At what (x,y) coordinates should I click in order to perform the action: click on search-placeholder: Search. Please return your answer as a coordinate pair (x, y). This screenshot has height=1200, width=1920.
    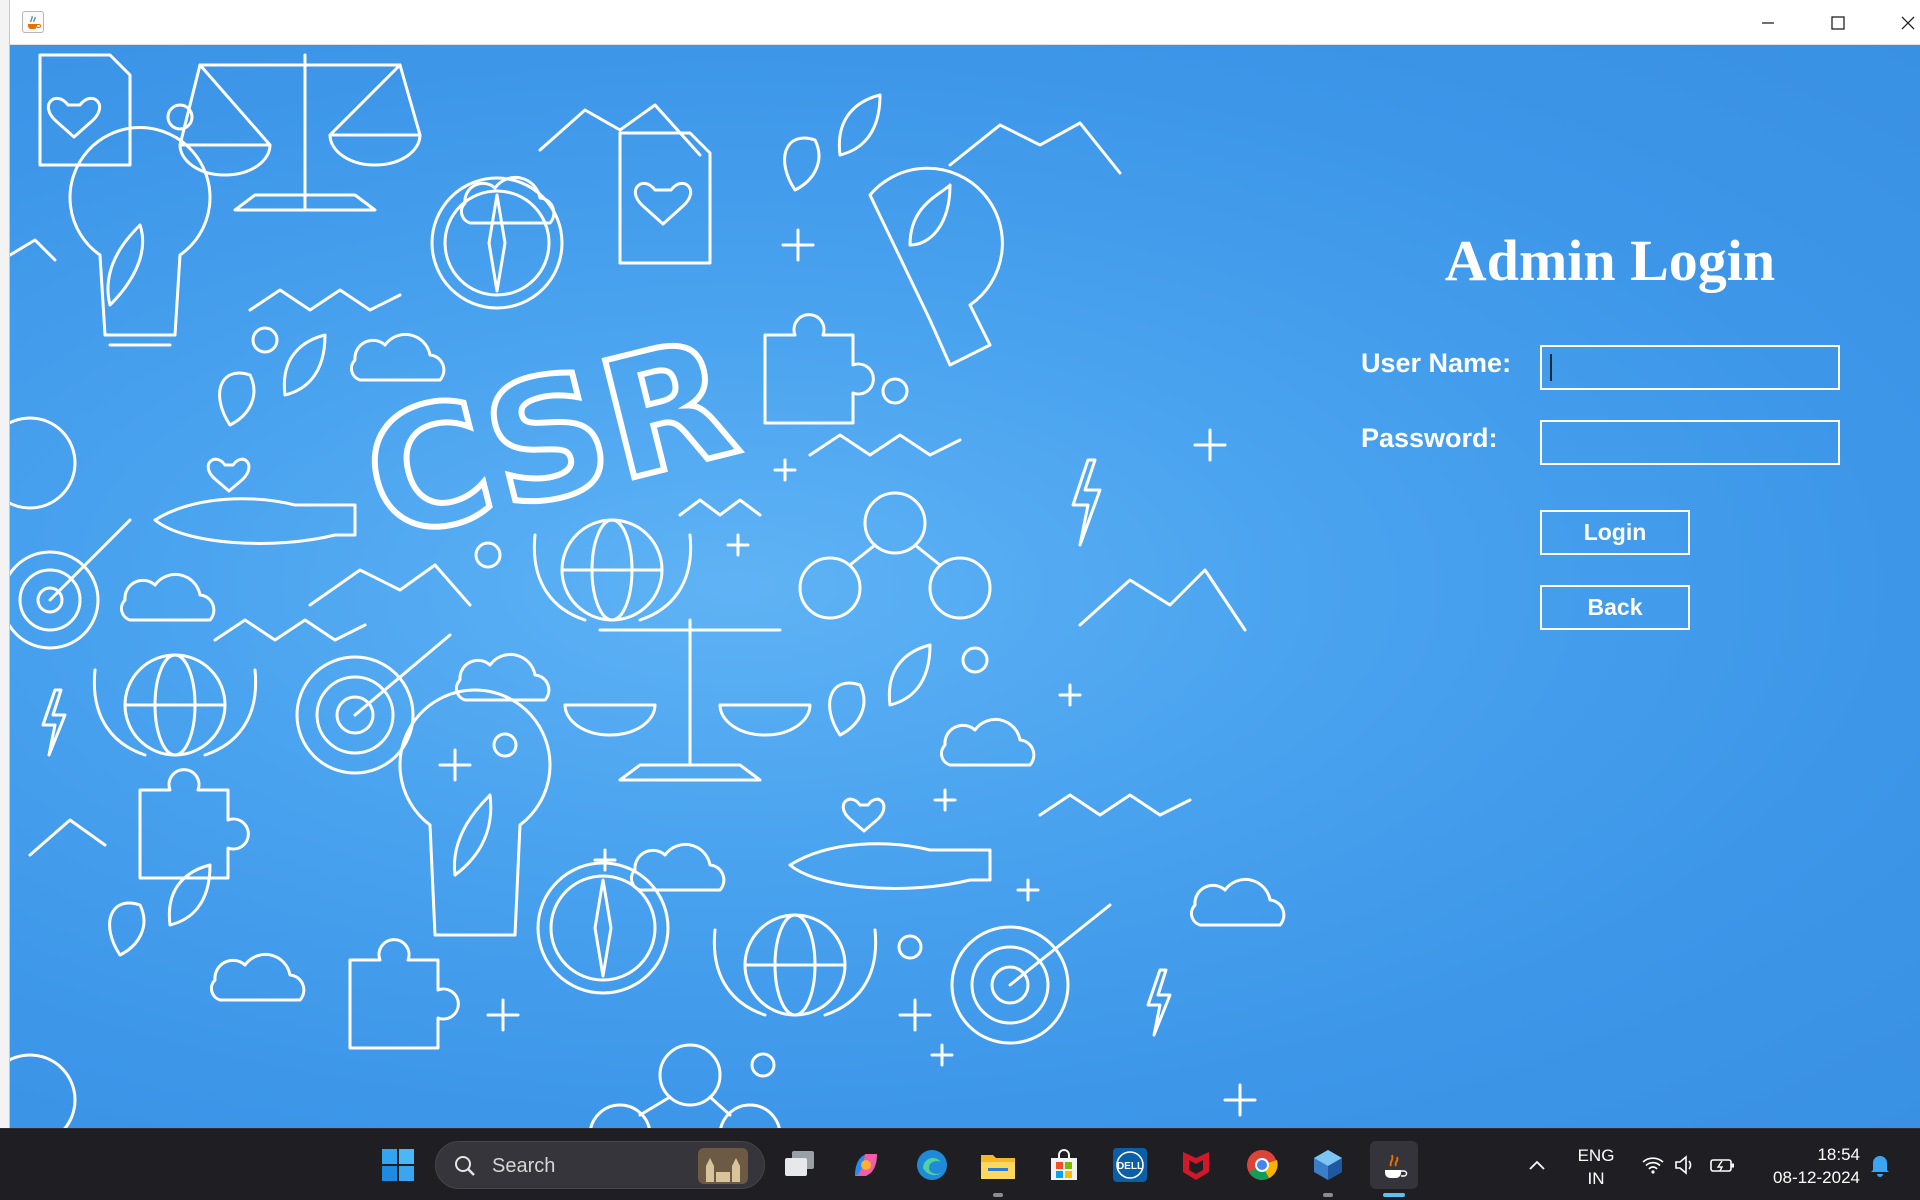
    Looking at the image, I should click on (524, 1166).